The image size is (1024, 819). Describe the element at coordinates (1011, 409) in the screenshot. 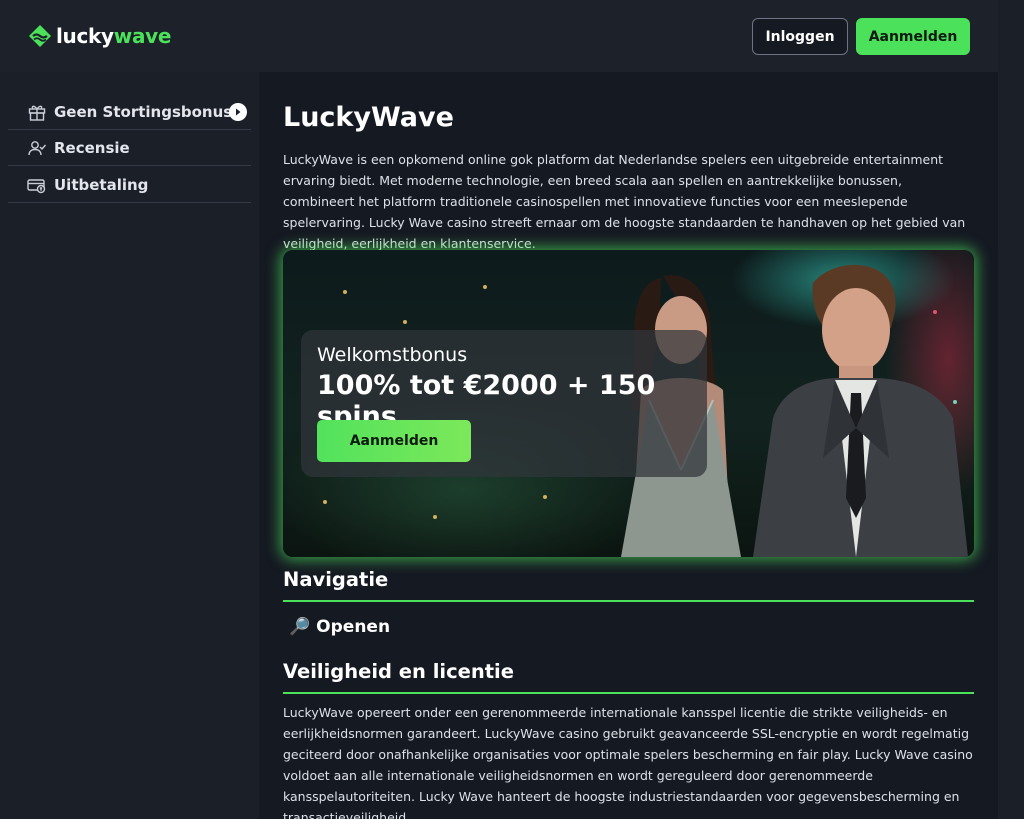

I see `page-gutter` at that location.